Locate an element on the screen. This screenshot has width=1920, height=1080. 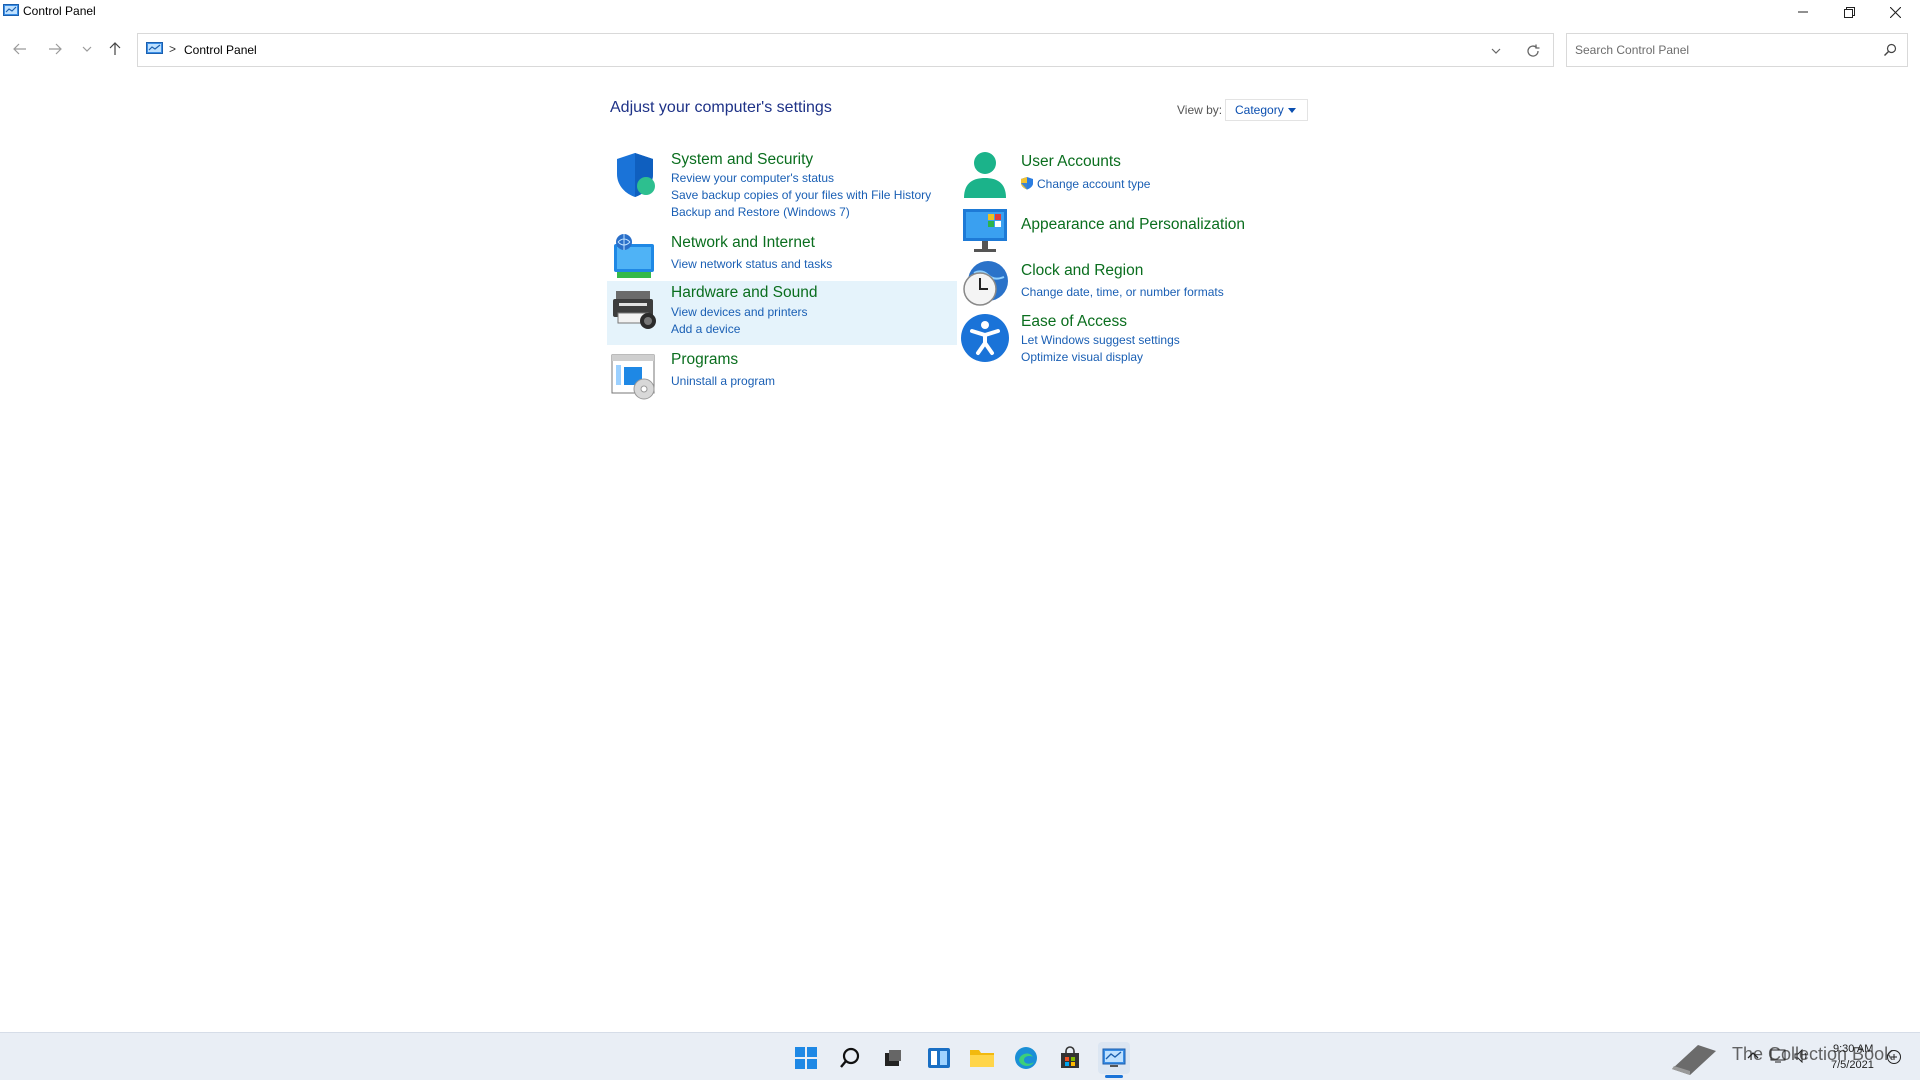
search-input: Search Control Panel is located at coordinates (1737, 50).